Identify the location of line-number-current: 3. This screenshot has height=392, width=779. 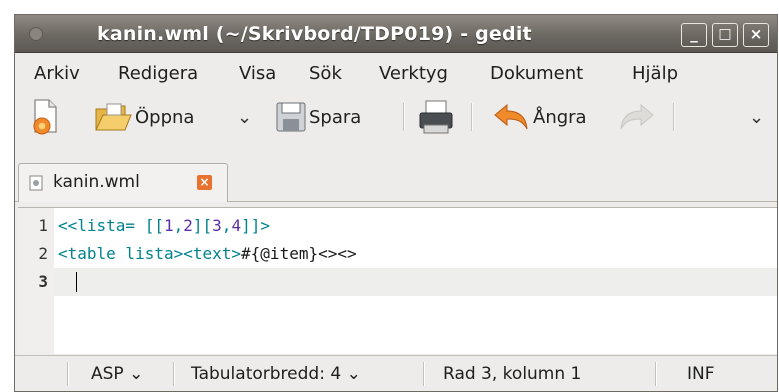
(43, 281).